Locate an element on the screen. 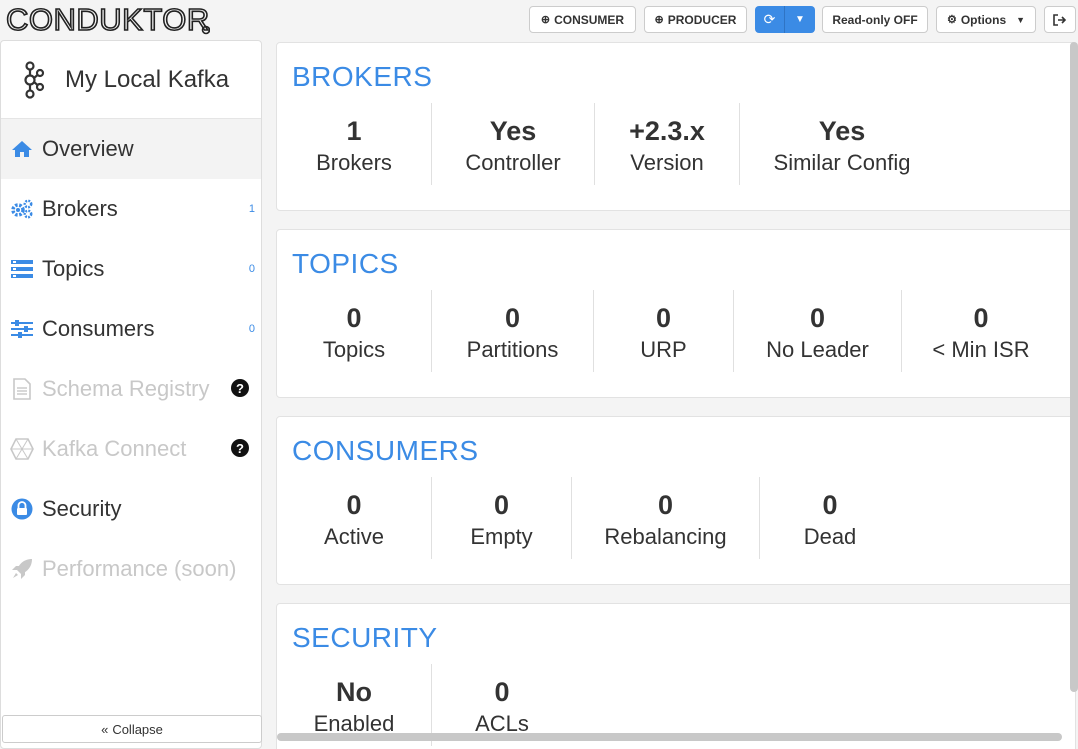 The width and height of the screenshot is (1078, 749). producer-label: PRODUCER is located at coordinates (702, 19).